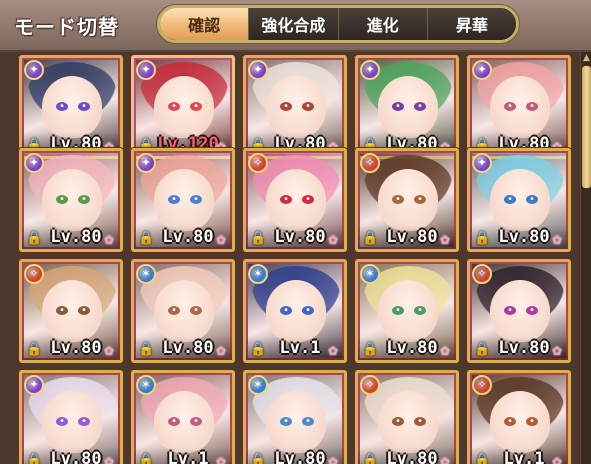  I want to click on mode-tabbar: 確認 強化合成 進化 昇華, so click(338, 24).